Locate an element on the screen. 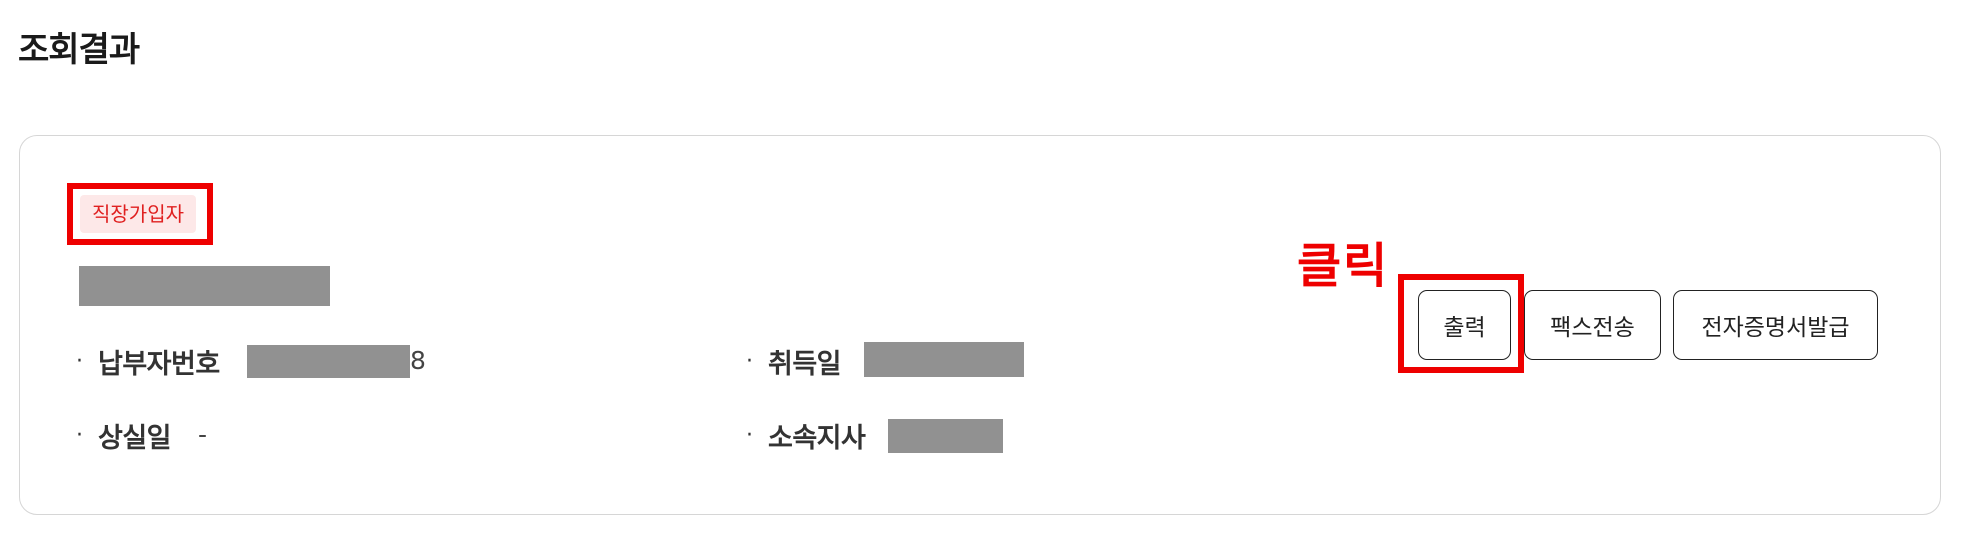 The height and width of the screenshot is (536, 1965). e-certificate-button: 전자증명서발급 is located at coordinates (1775, 325).